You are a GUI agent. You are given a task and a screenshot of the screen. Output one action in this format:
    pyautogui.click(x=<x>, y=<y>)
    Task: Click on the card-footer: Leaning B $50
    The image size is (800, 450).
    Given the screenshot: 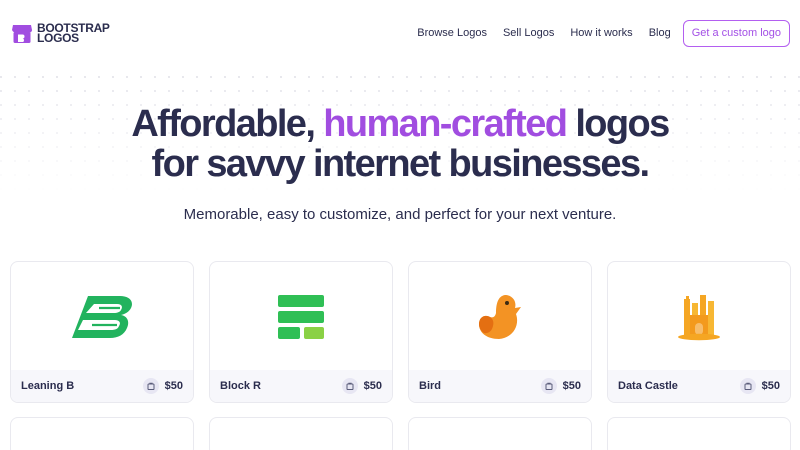 What is the action you would take?
    pyautogui.click(x=102, y=386)
    